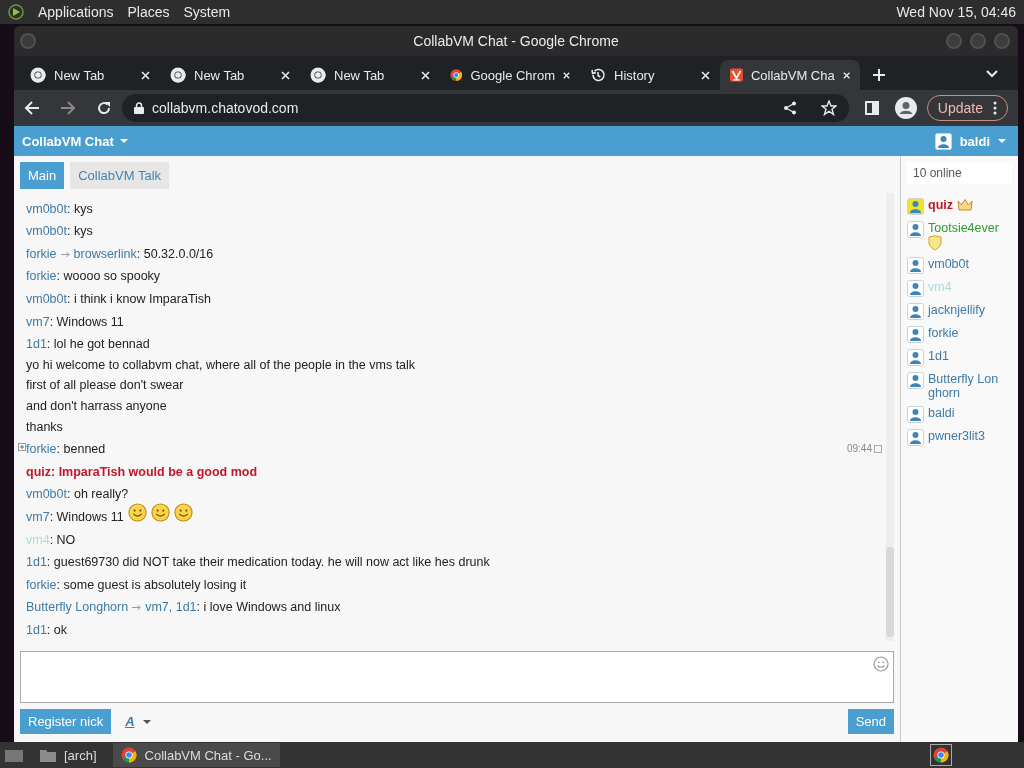 The width and height of the screenshot is (1024, 768). What do you see at coordinates (871, 108) in the screenshot?
I see `side-panel-icon` at bounding box center [871, 108].